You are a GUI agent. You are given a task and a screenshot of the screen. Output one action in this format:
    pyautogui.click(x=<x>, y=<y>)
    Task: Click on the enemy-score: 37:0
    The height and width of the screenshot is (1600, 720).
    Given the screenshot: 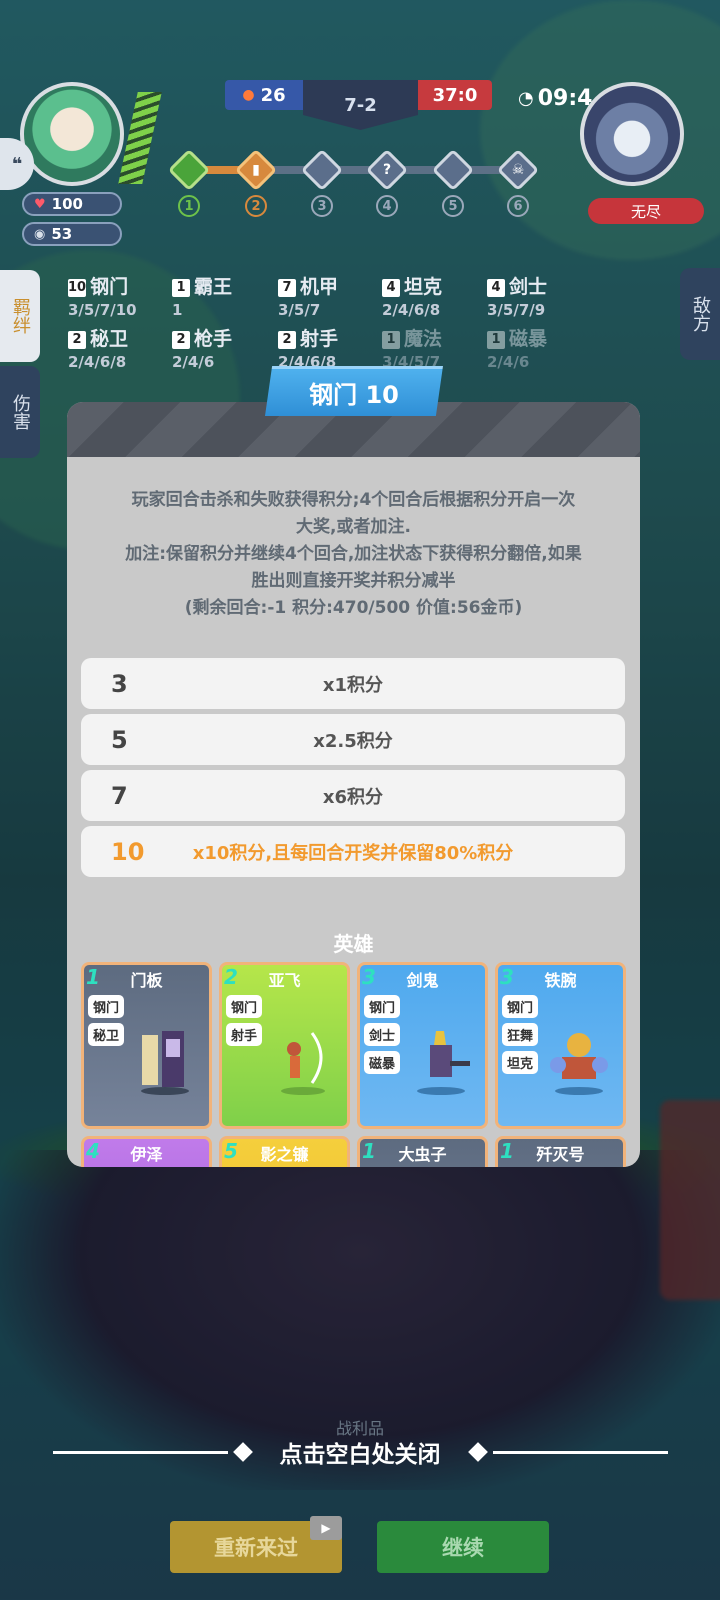 What is the action you would take?
    pyautogui.click(x=455, y=95)
    